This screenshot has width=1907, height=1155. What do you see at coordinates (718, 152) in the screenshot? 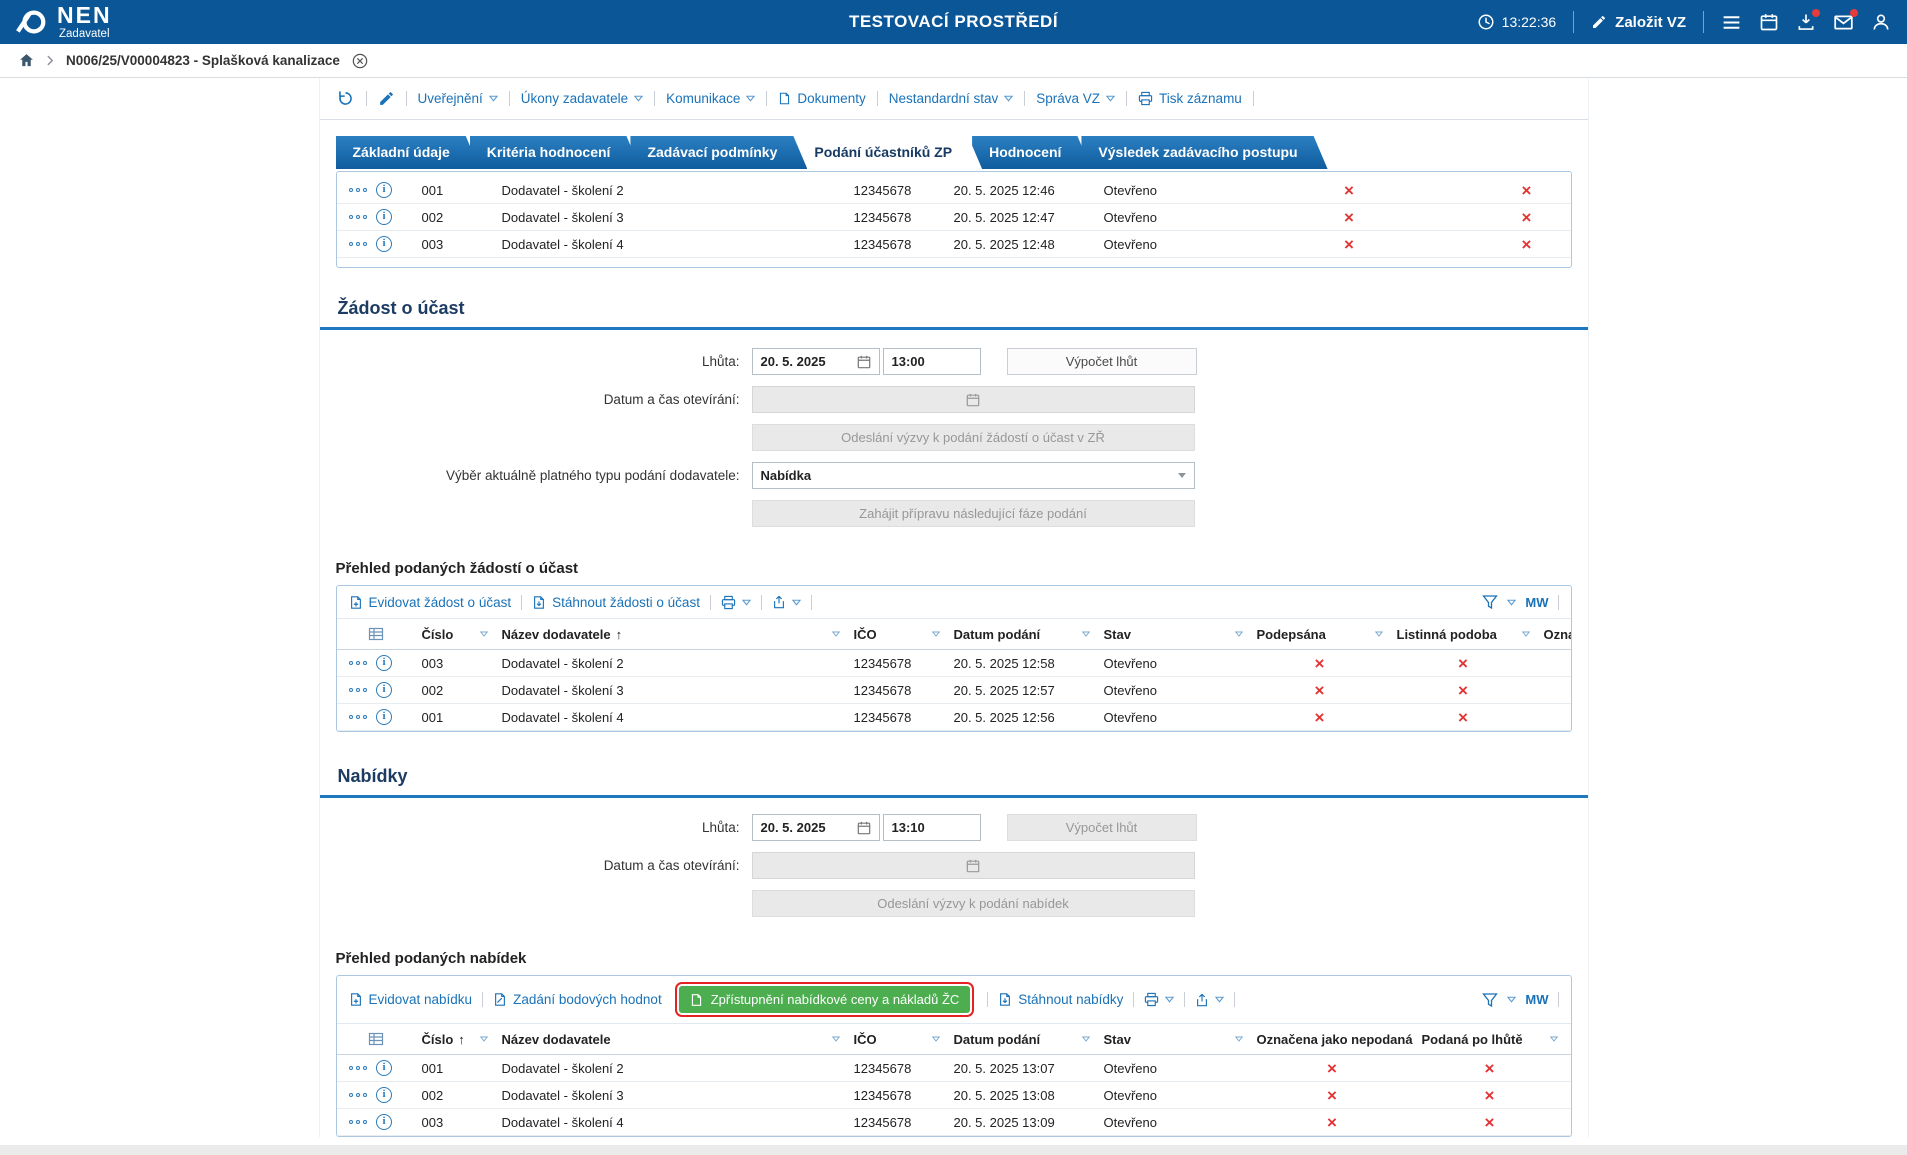
I see `tab-zadavaci-podminky: Zadávací podmínky` at bounding box center [718, 152].